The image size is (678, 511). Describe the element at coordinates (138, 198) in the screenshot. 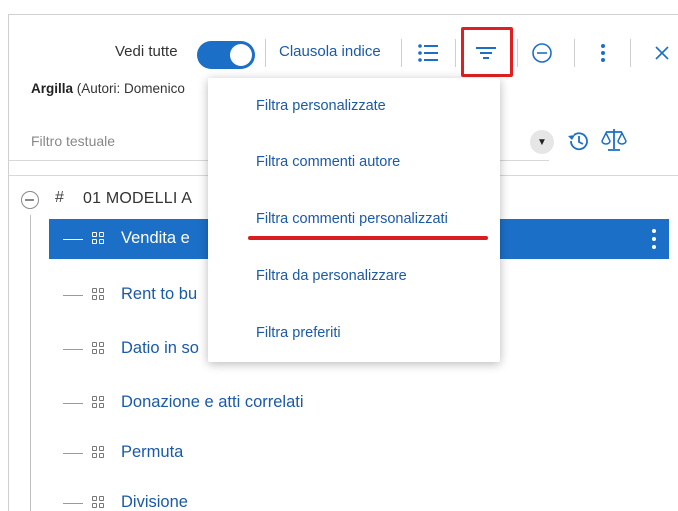

I see `tree-root-label: 01 MODELLI A` at that location.